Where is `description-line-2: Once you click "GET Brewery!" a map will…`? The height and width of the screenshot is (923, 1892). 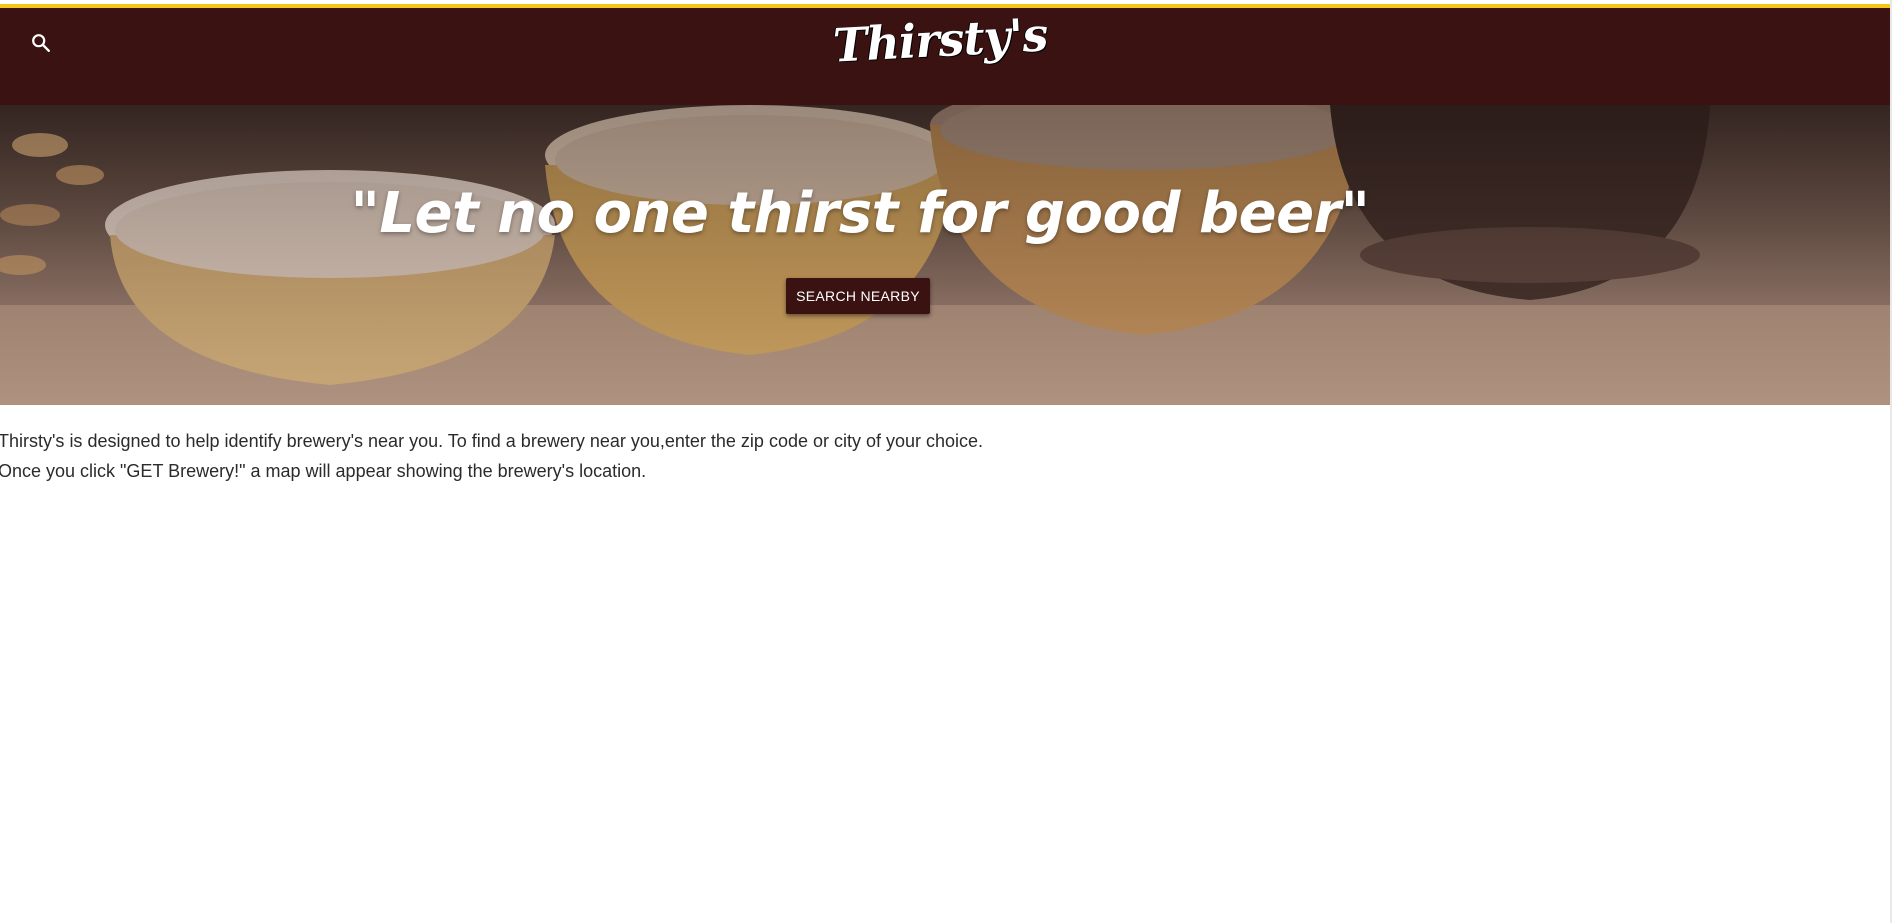 description-line-2: Once you click "GET Brewery!" a map will… is located at coordinates (323, 471).